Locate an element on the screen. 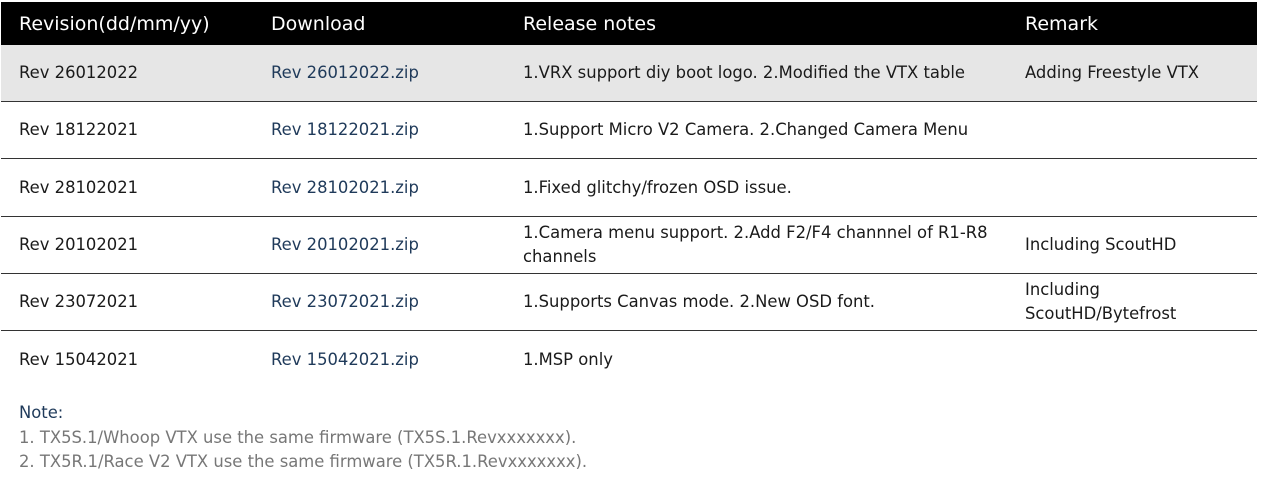 The height and width of the screenshot is (483, 1265). release-notes-cell: 1.MSP only is located at coordinates (568, 359).